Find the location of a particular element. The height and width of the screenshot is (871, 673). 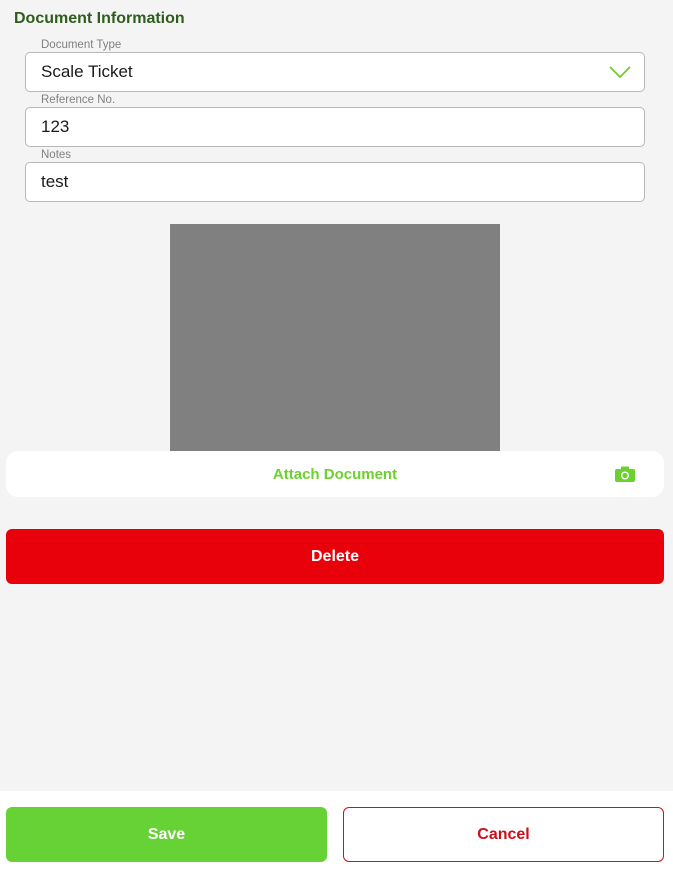

document-type-label: Document Type is located at coordinates (81, 45).